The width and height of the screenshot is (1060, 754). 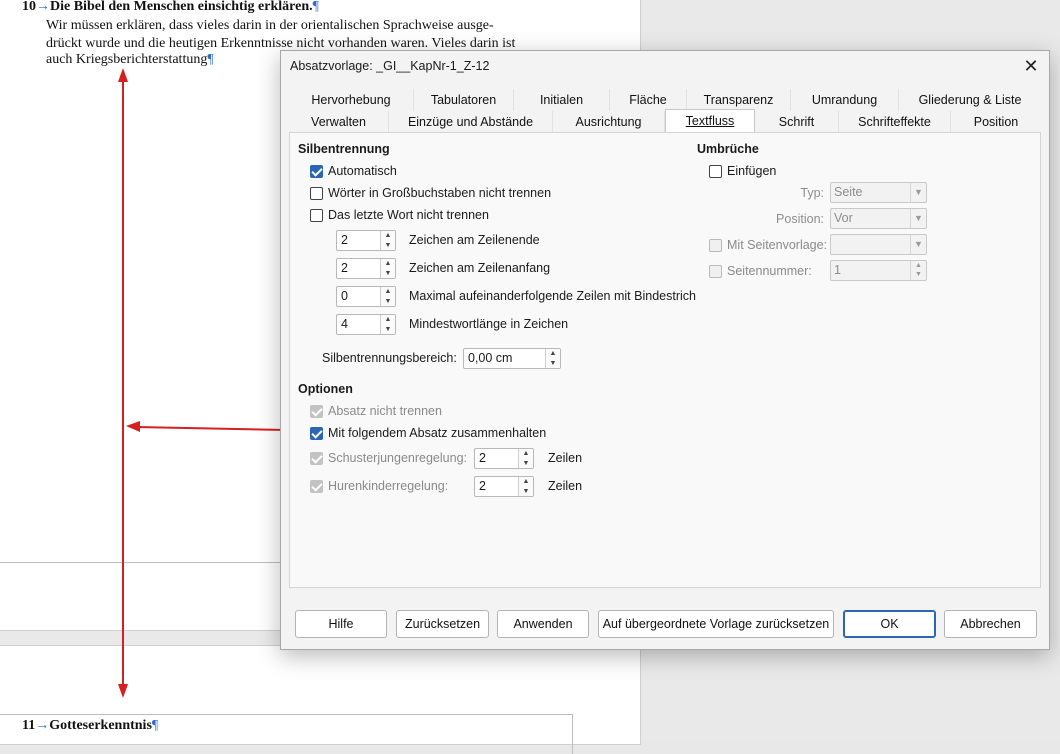 What do you see at coordinates (388, 458) in the screenshot?
I see `orphan-control-checkbox: Schusterjungenregelung:` at bounding box center [388, 458].